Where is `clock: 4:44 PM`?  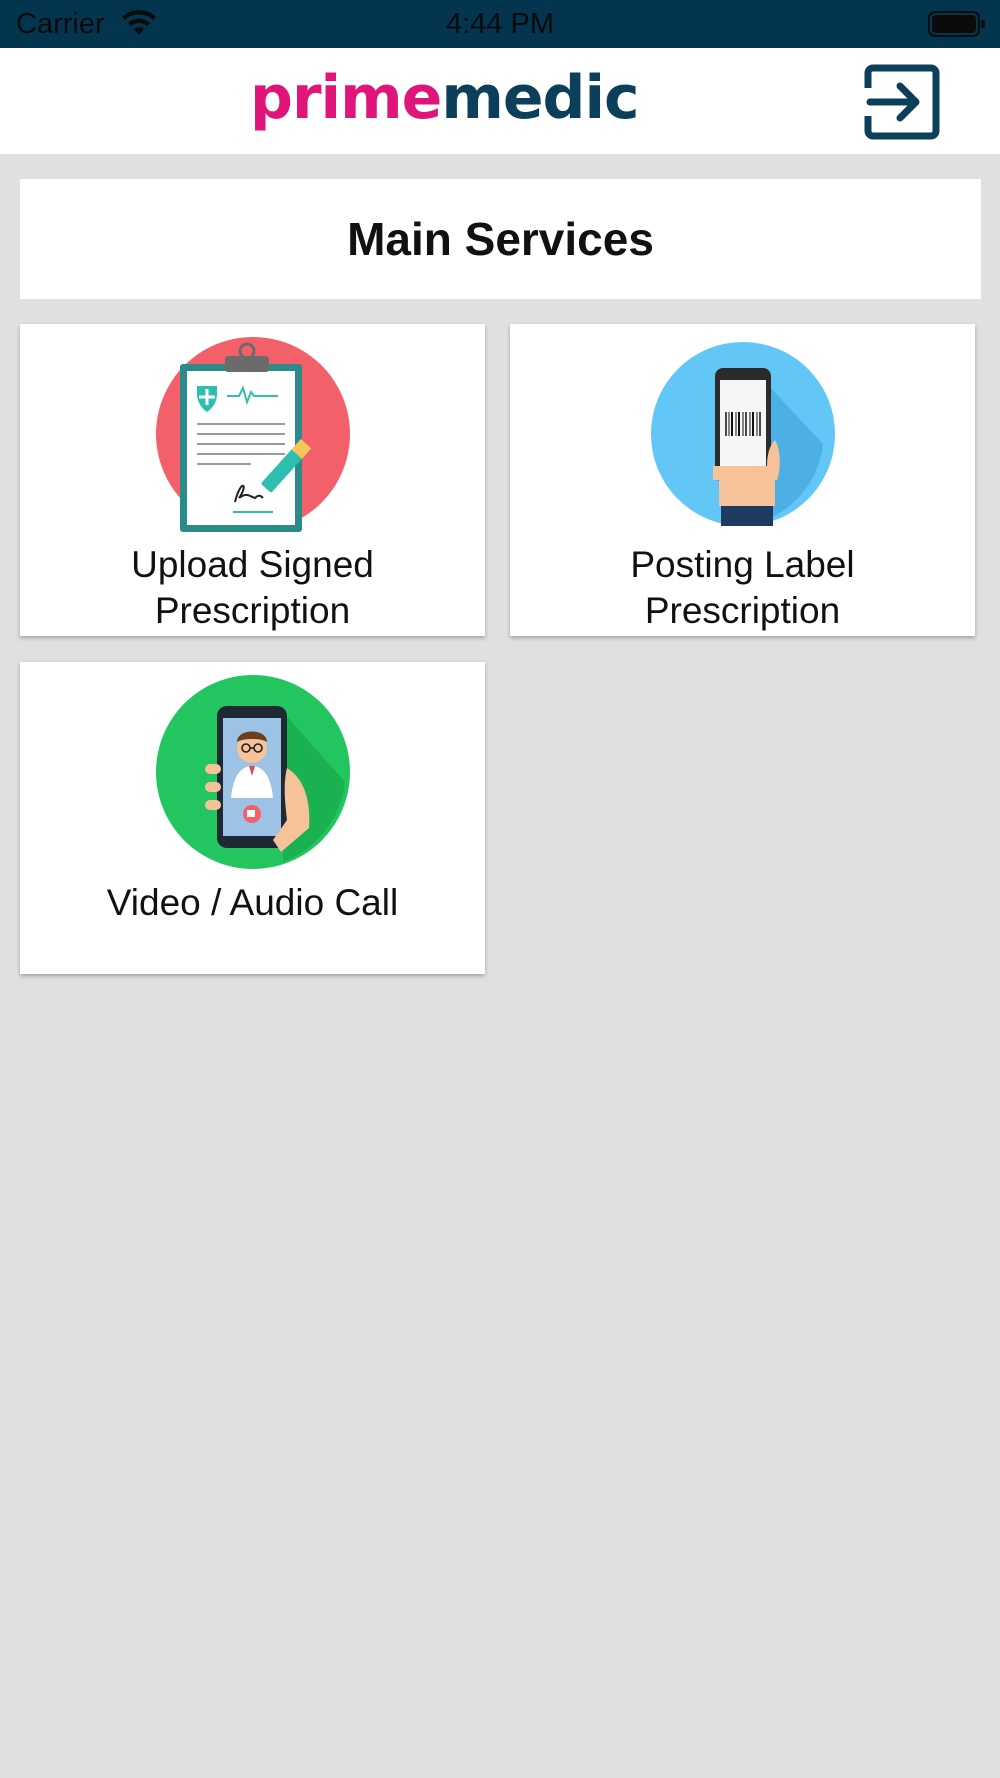 clock: 4:44 PM is located at coordinates (500, 24).